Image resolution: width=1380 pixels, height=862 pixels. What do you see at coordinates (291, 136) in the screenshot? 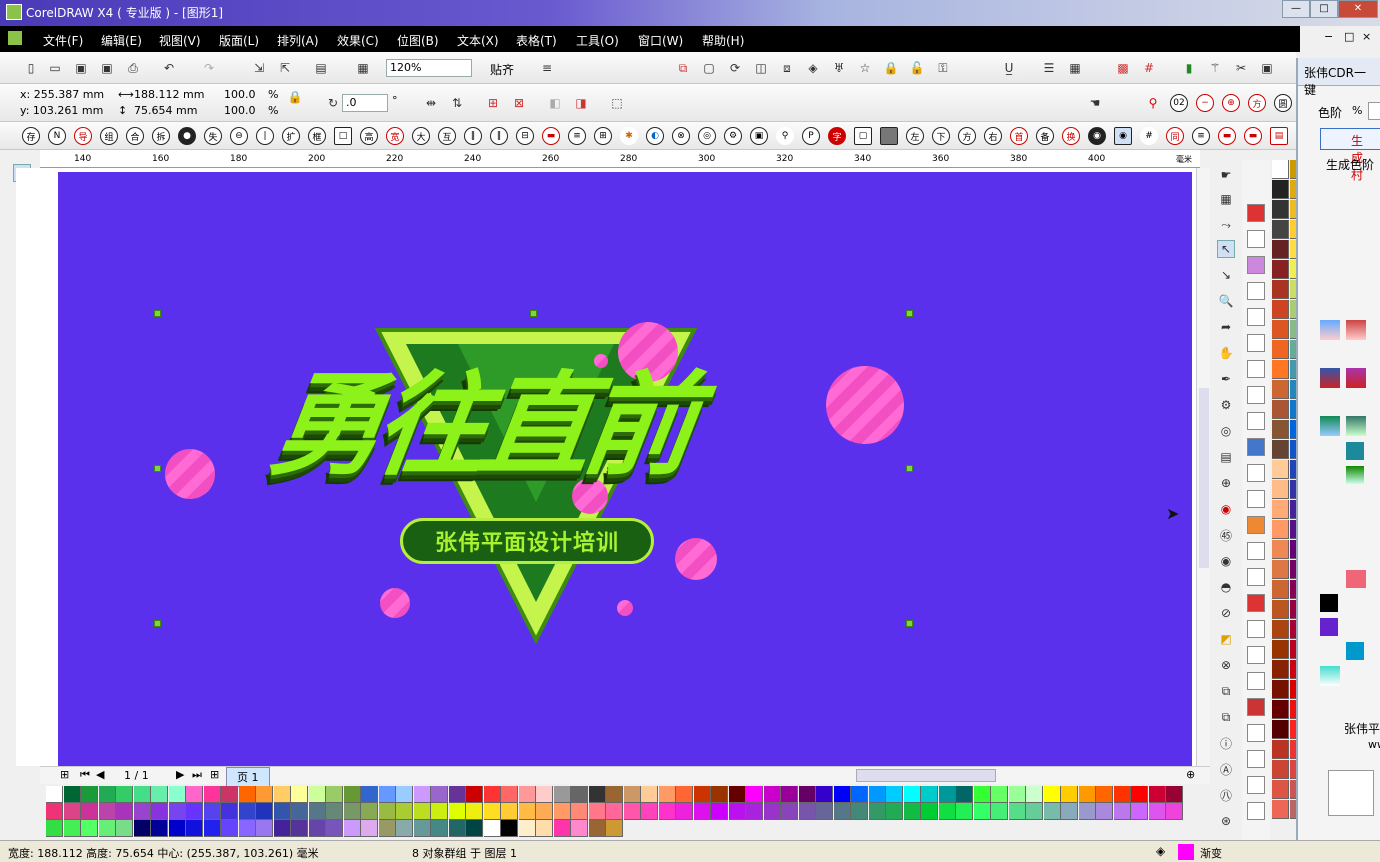
I see `macro-expand-icon: 扩` at bounding box center [291, 136].